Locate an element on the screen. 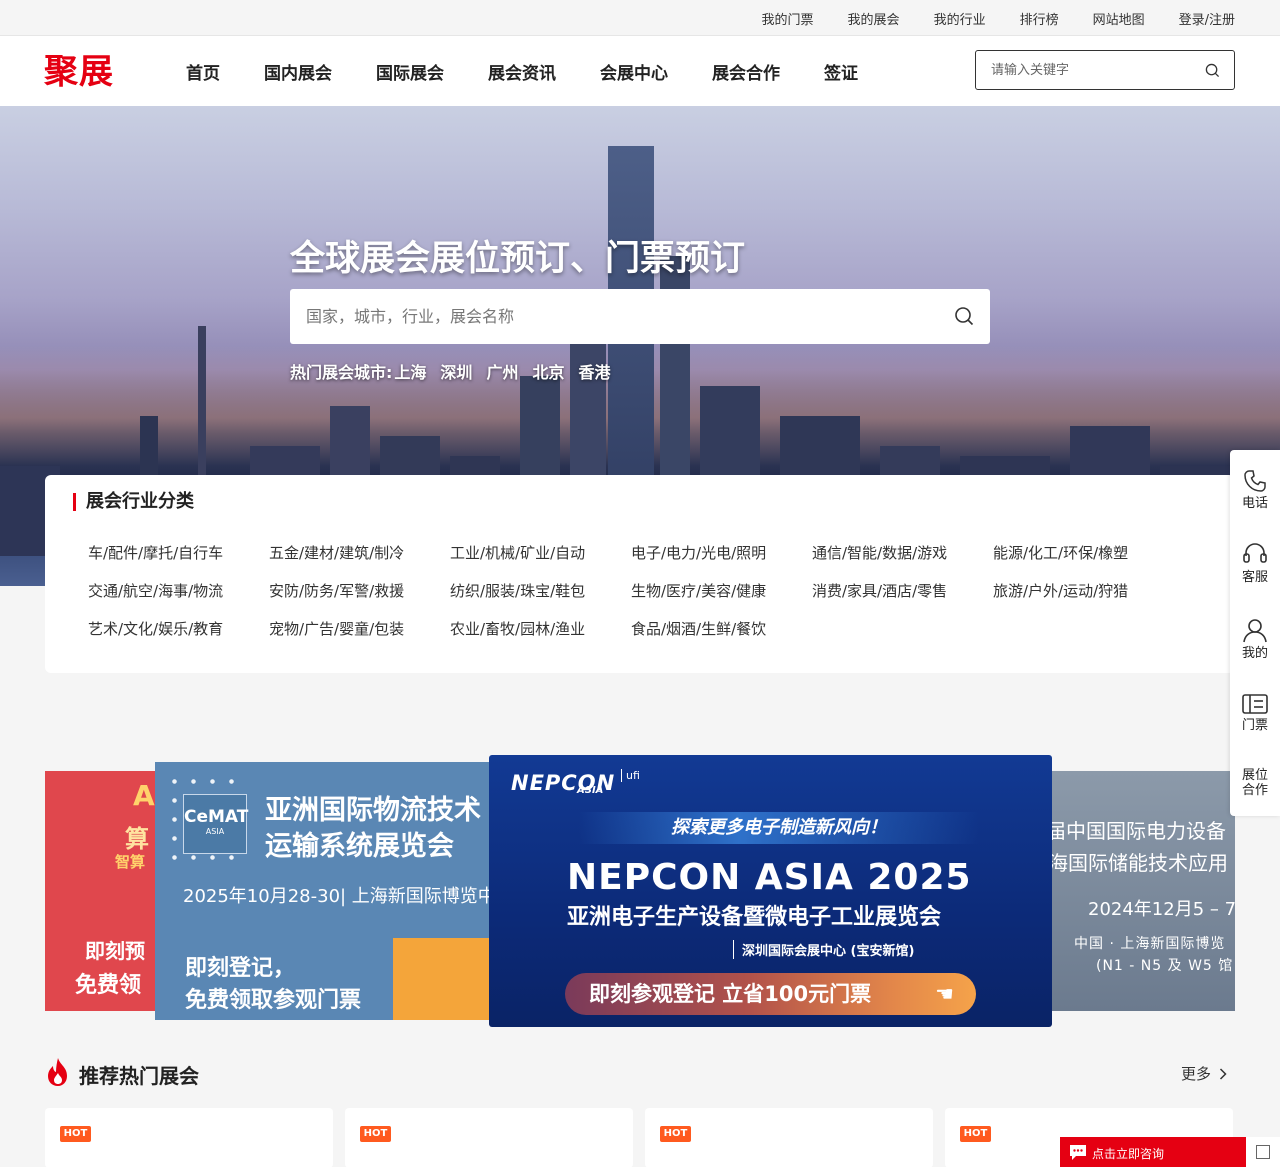 The image size is (1280, 1167). category-item: 能源/化工/环保/橡塑 is located at coordinates (1083, 553).